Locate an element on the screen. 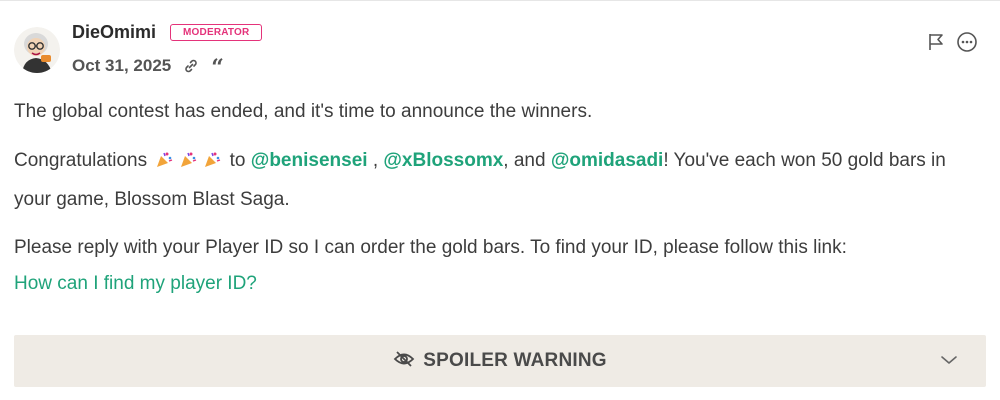 This screenshot has width=1000, height=400. player-id-help-link: How can I find my player ID? is located at coordinates (135, 283).